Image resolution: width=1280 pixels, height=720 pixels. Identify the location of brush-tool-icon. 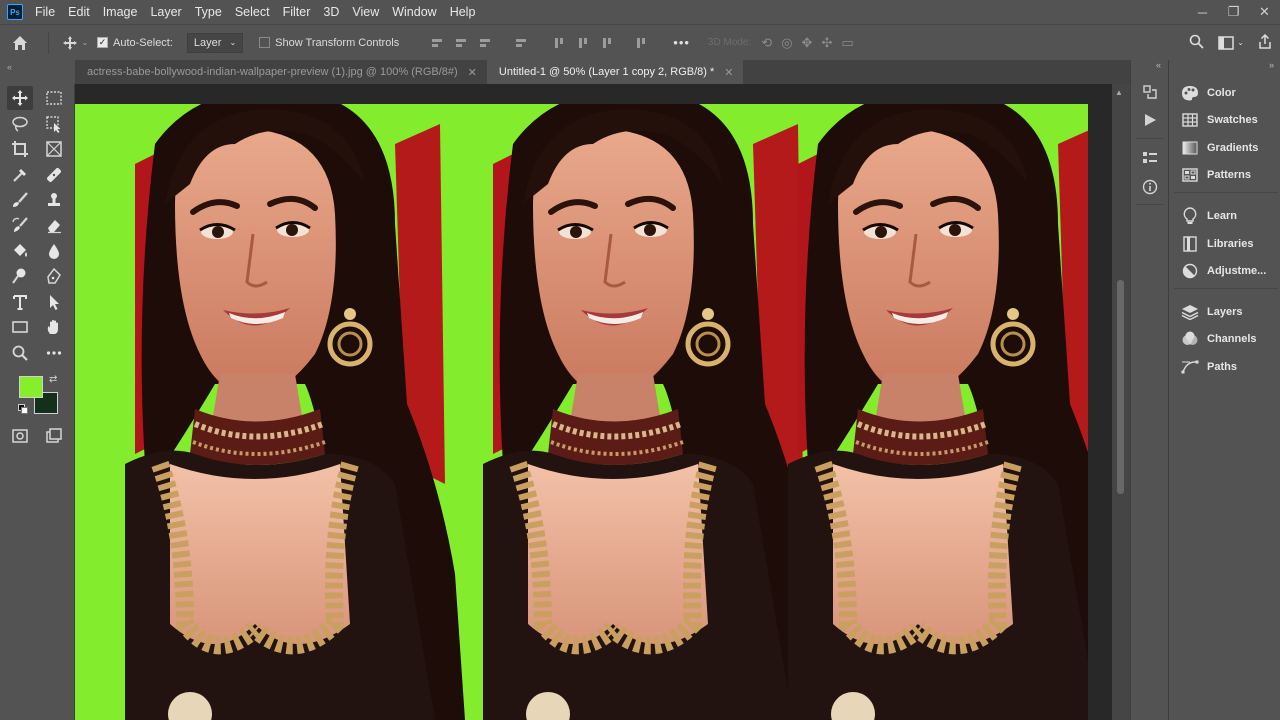
(20, 200).